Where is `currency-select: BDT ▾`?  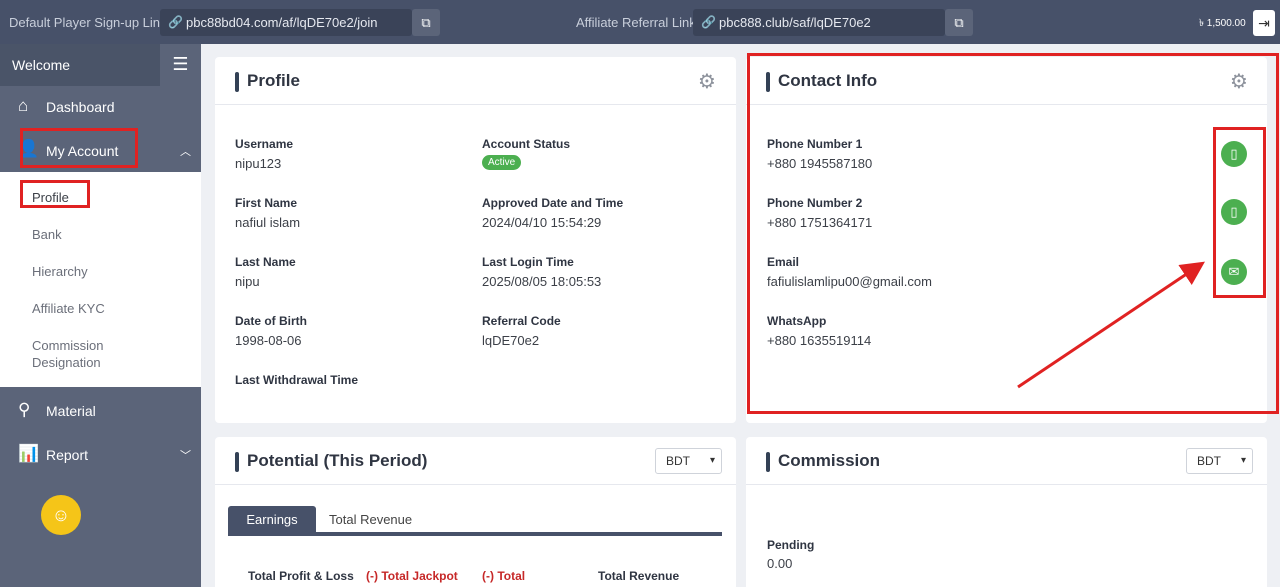 currency-select: BDT ▾ is located at coordinates (688, 461).